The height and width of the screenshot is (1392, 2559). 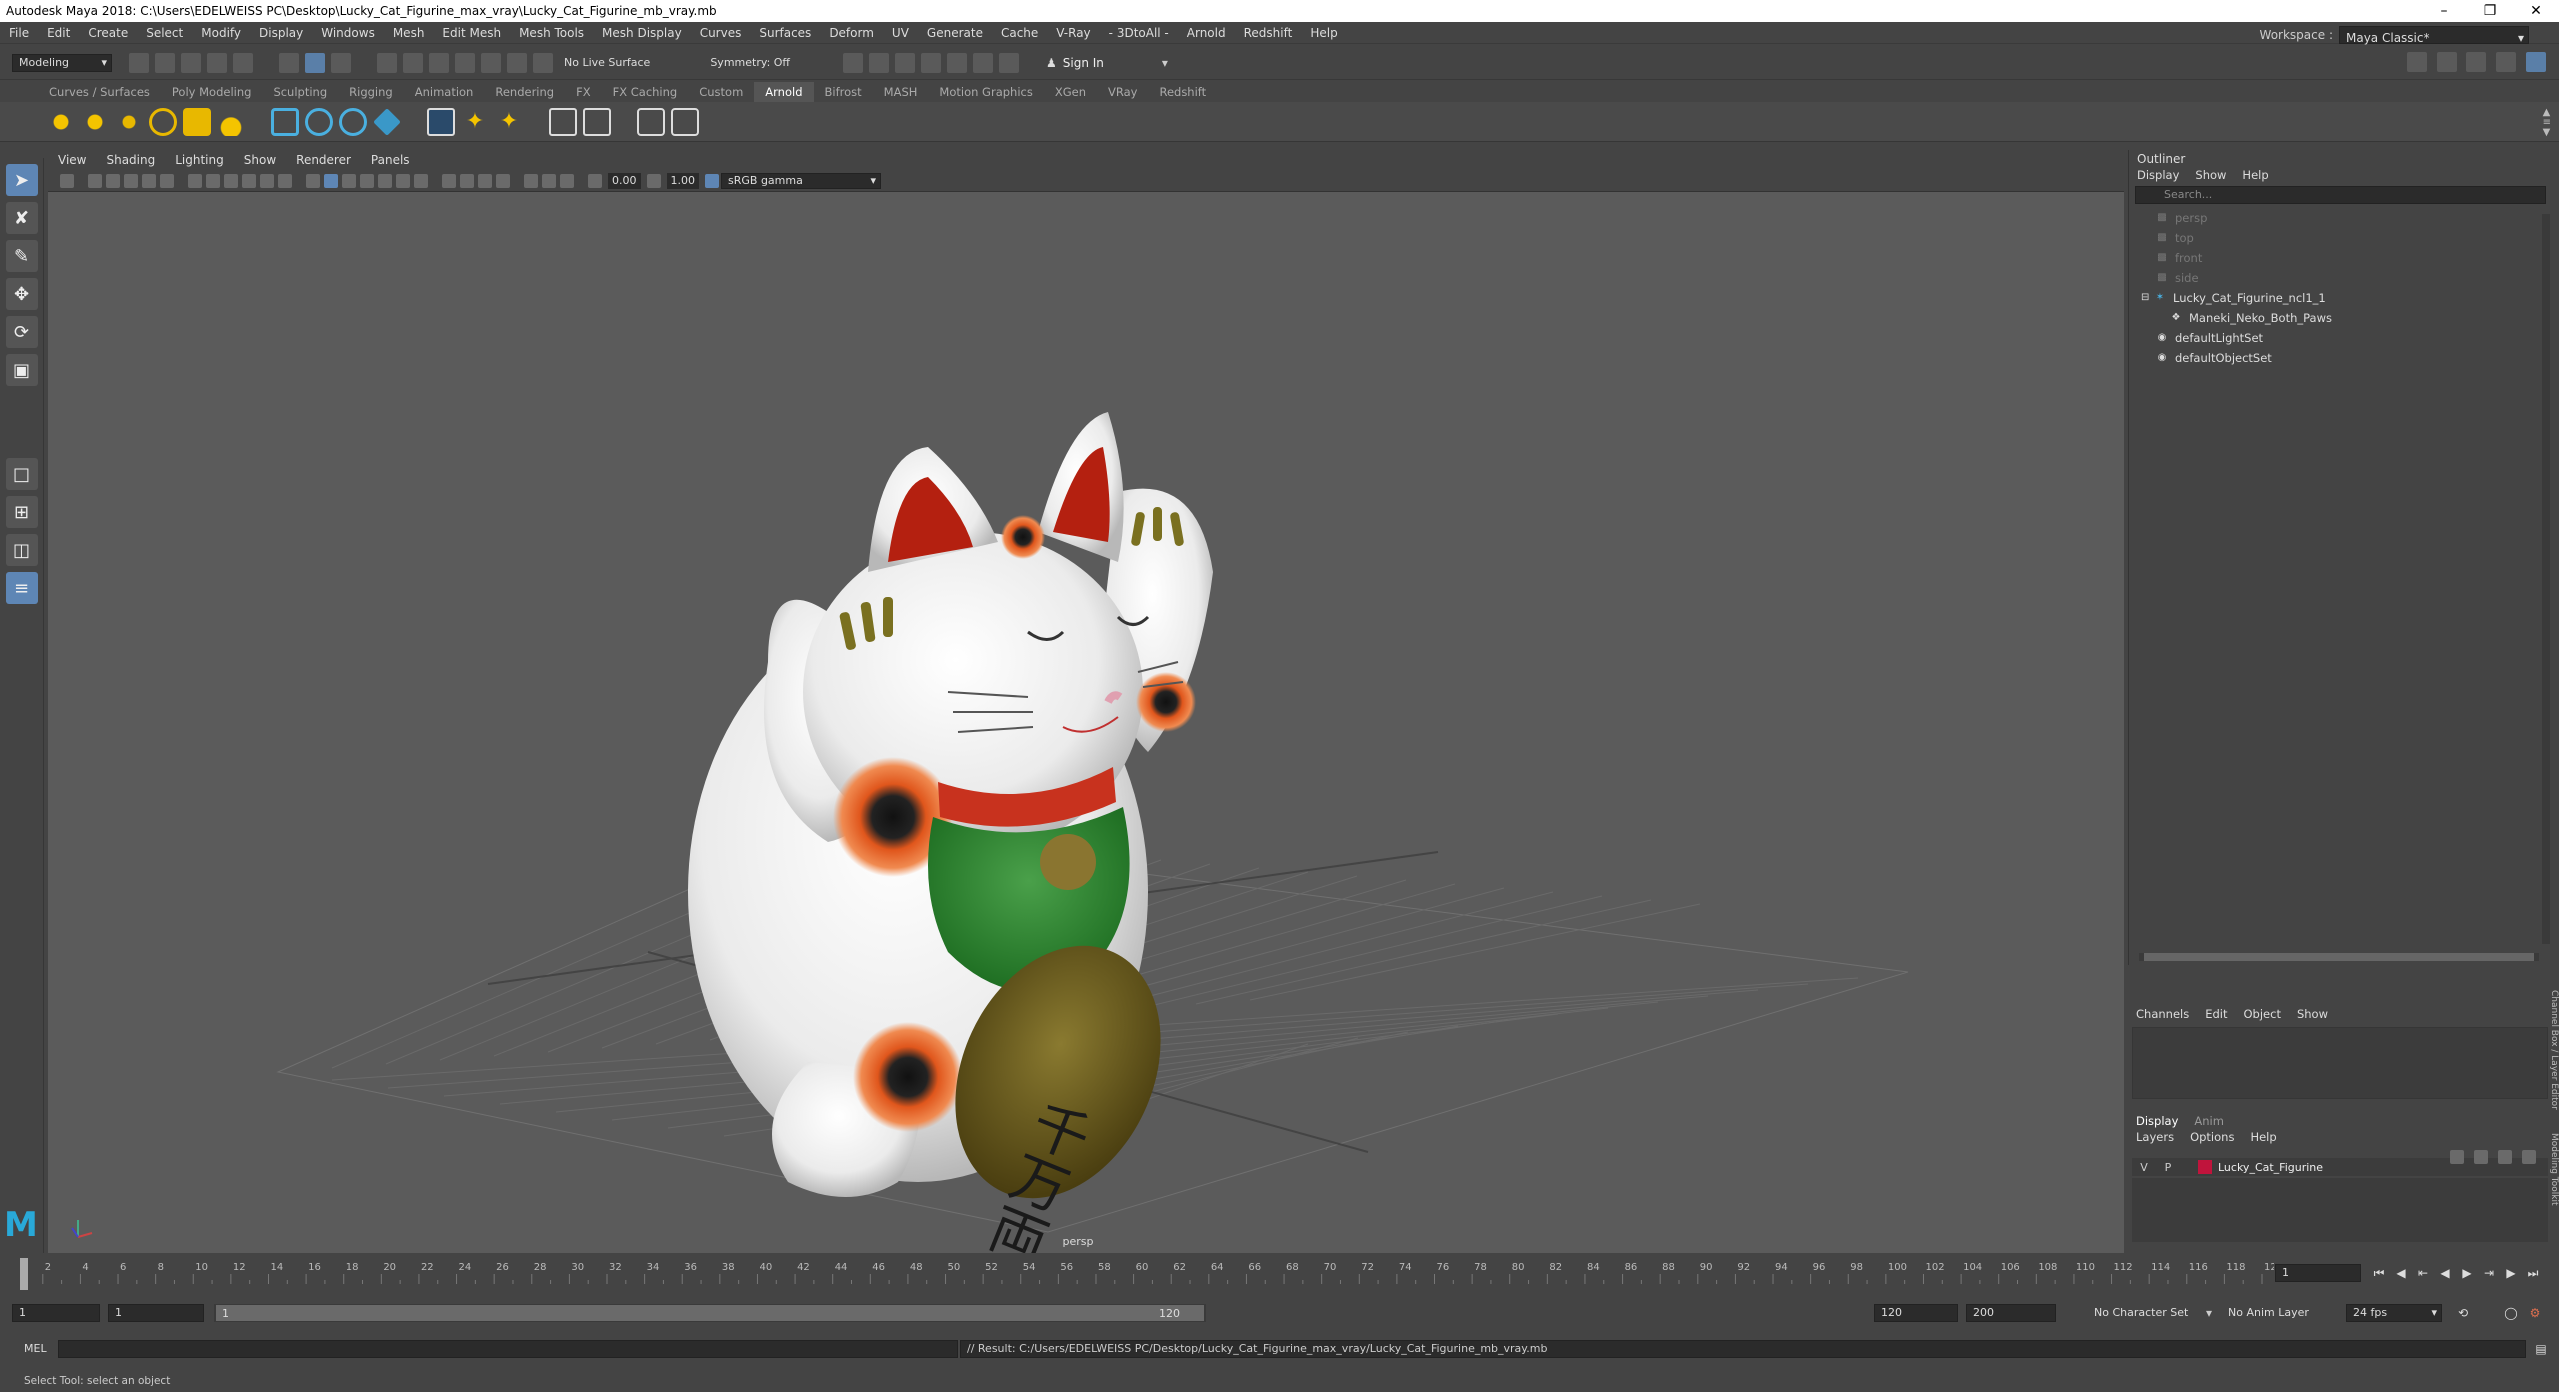 I want to click on layer-menu-help: Help, so click(x=2263, y=1137).